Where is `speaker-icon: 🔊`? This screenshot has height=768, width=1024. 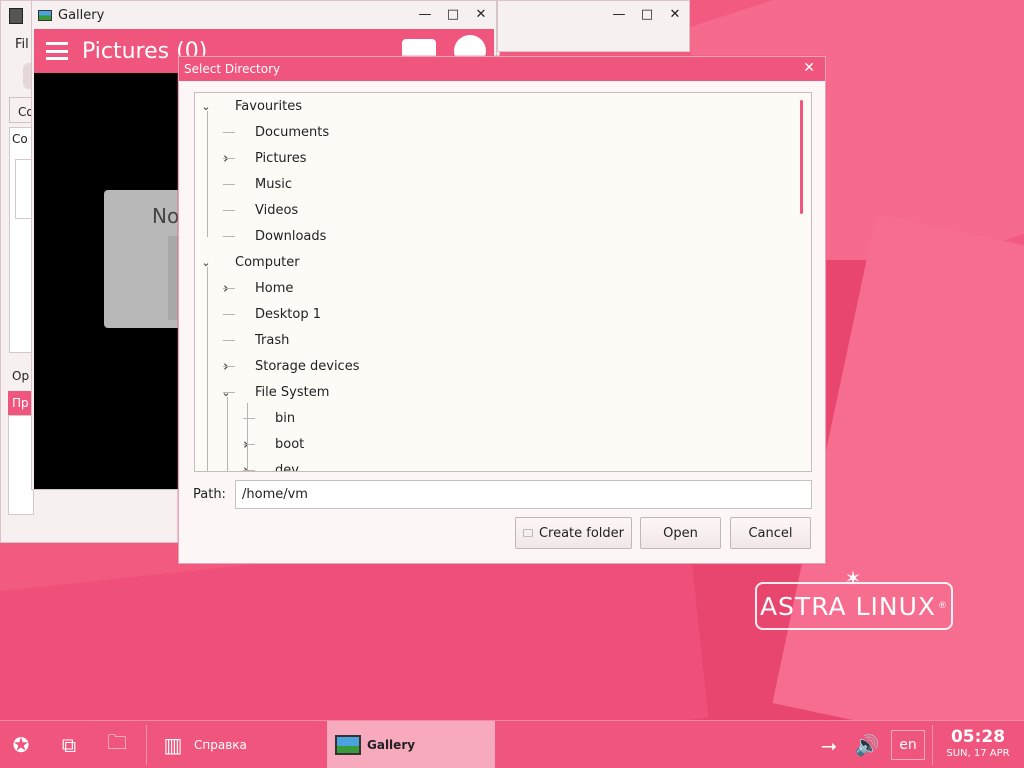 speaker-icon: 🔊 is located at coordinates (867, 745).